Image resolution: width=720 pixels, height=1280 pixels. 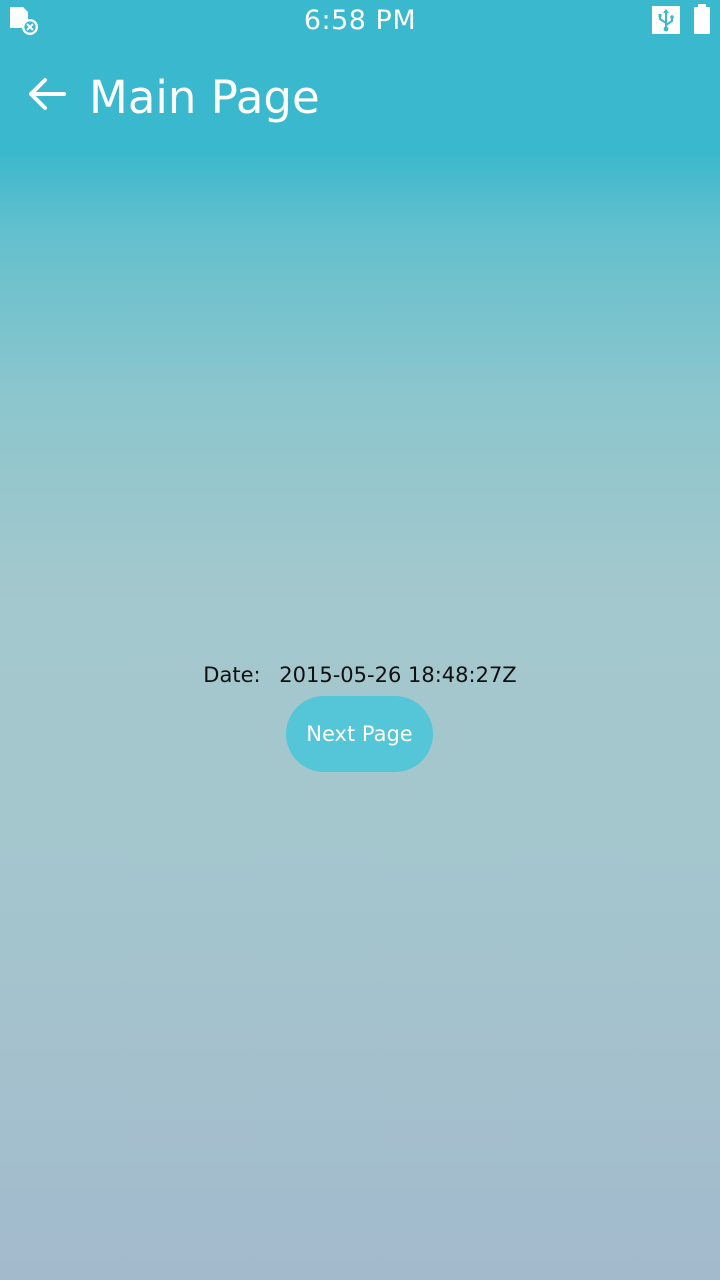 I want to click on page-title: Main Page, so click(x=204, y=97).